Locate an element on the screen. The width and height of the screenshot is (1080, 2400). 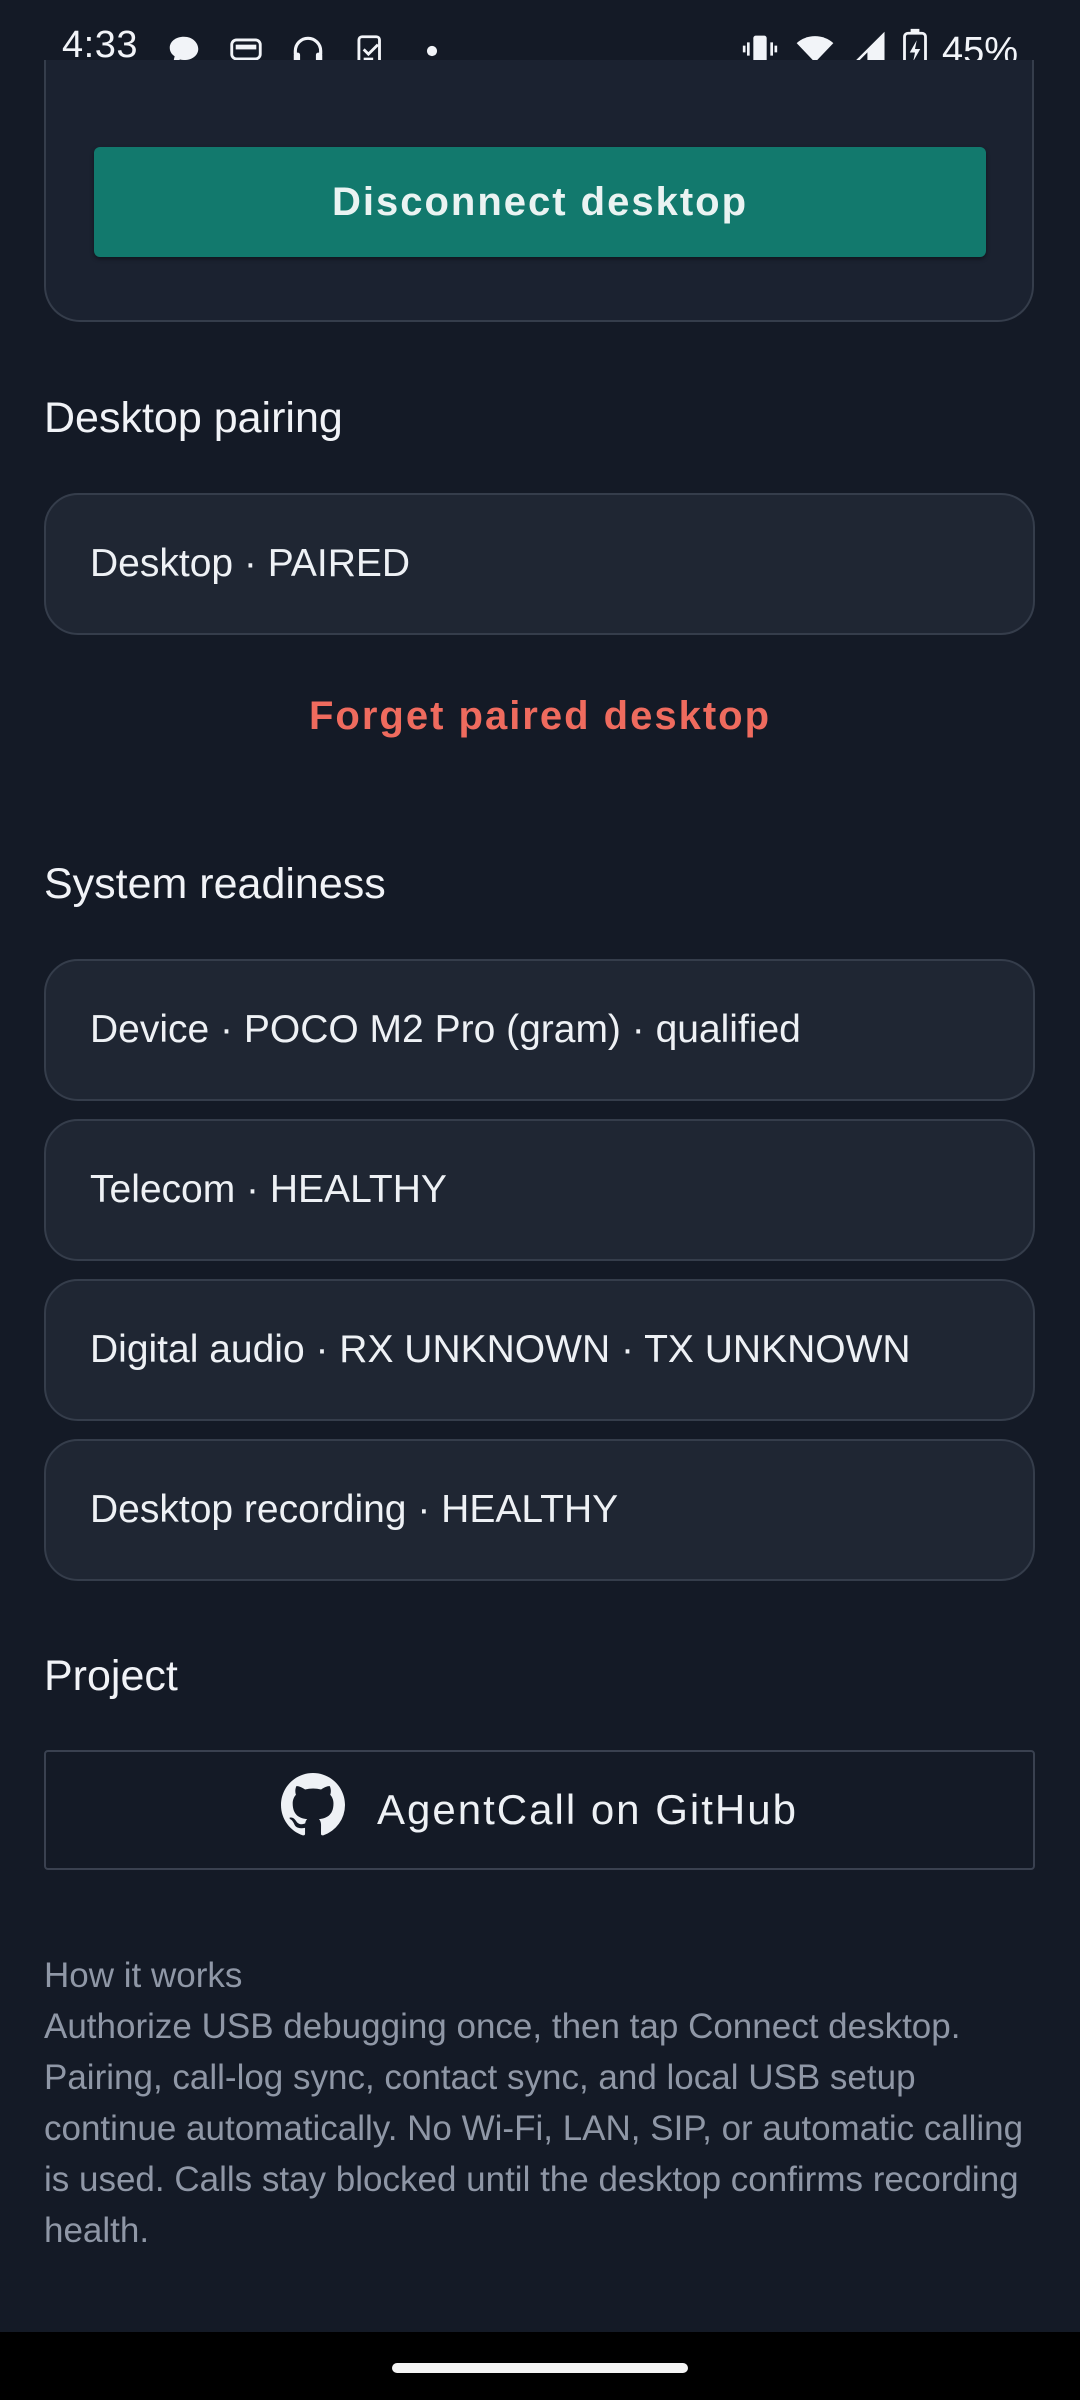
pairing-status-card: Desktop · PAIRED is located at coordinates (539, 564).